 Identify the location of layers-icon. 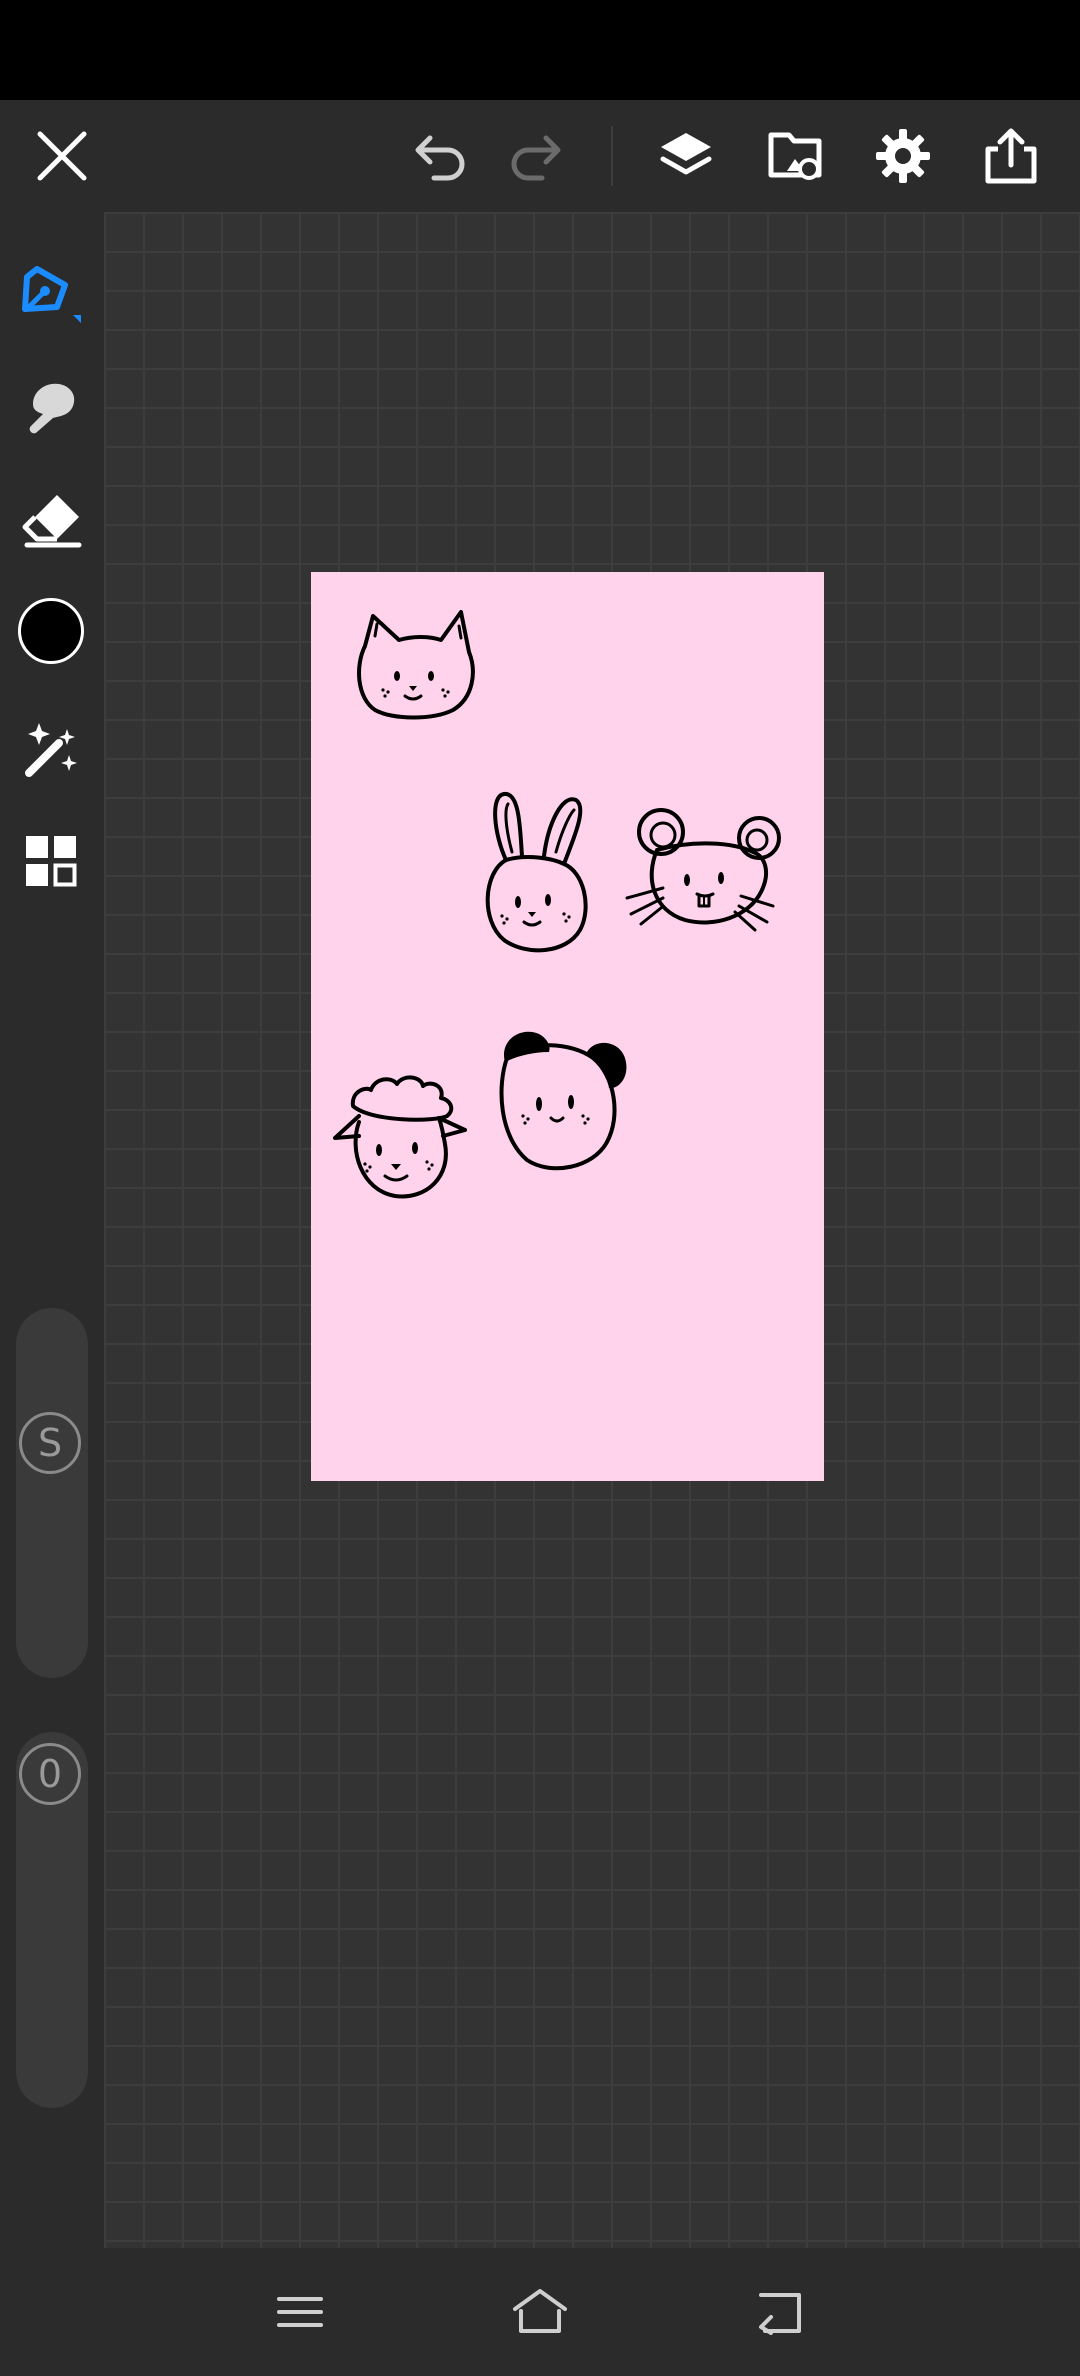
(686, 156).